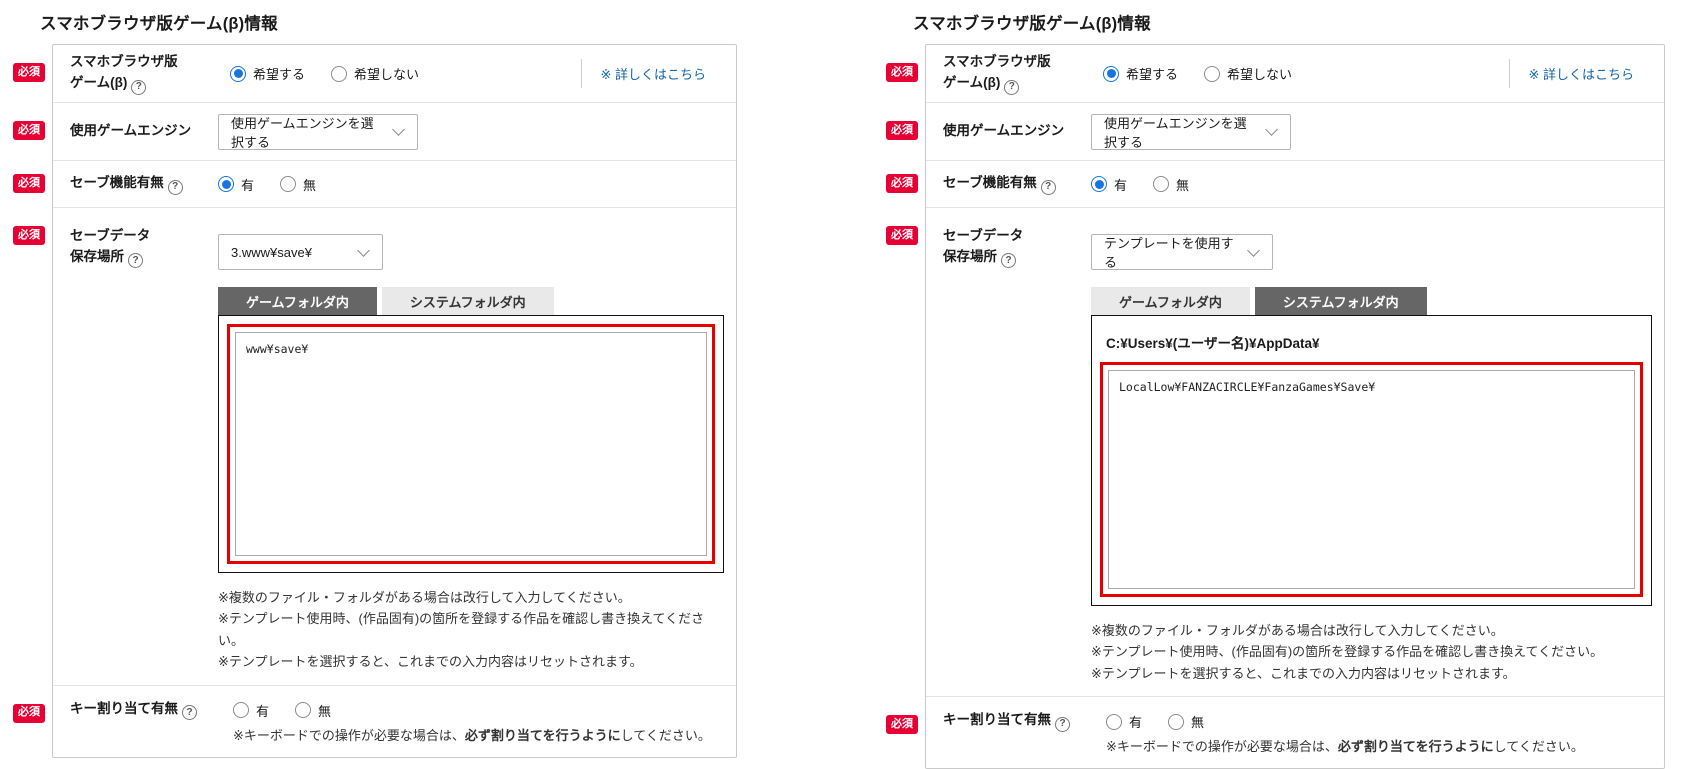 This screenshot has width=1696, height=769. What do you see at coordinates (1017, 184) in the screenshot?
I see `field-label-save-feature: セーブ機能有無?` at bounding box center [1017, 184].